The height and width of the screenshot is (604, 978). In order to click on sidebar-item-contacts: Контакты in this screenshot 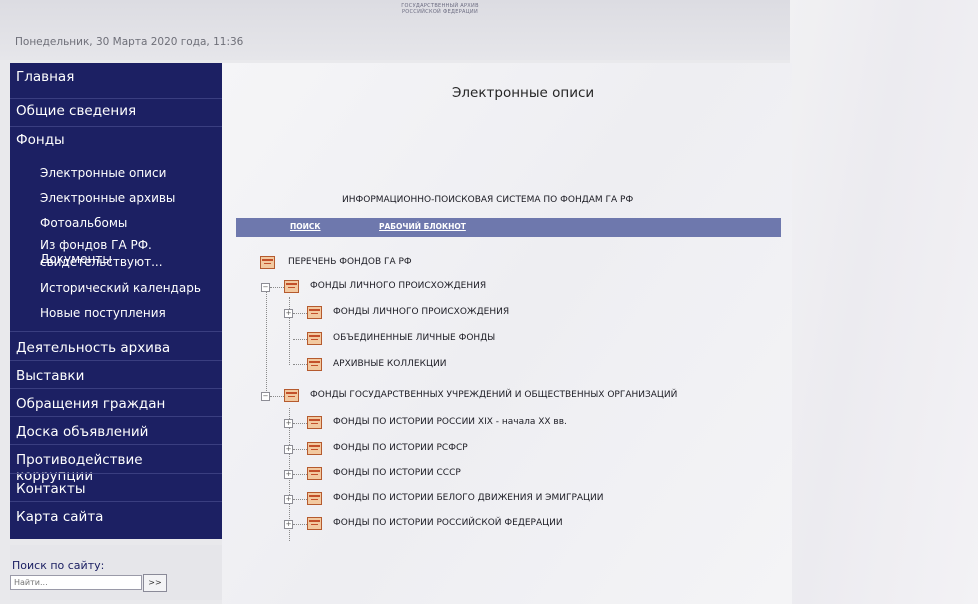, I will do `click(116, 485)`.